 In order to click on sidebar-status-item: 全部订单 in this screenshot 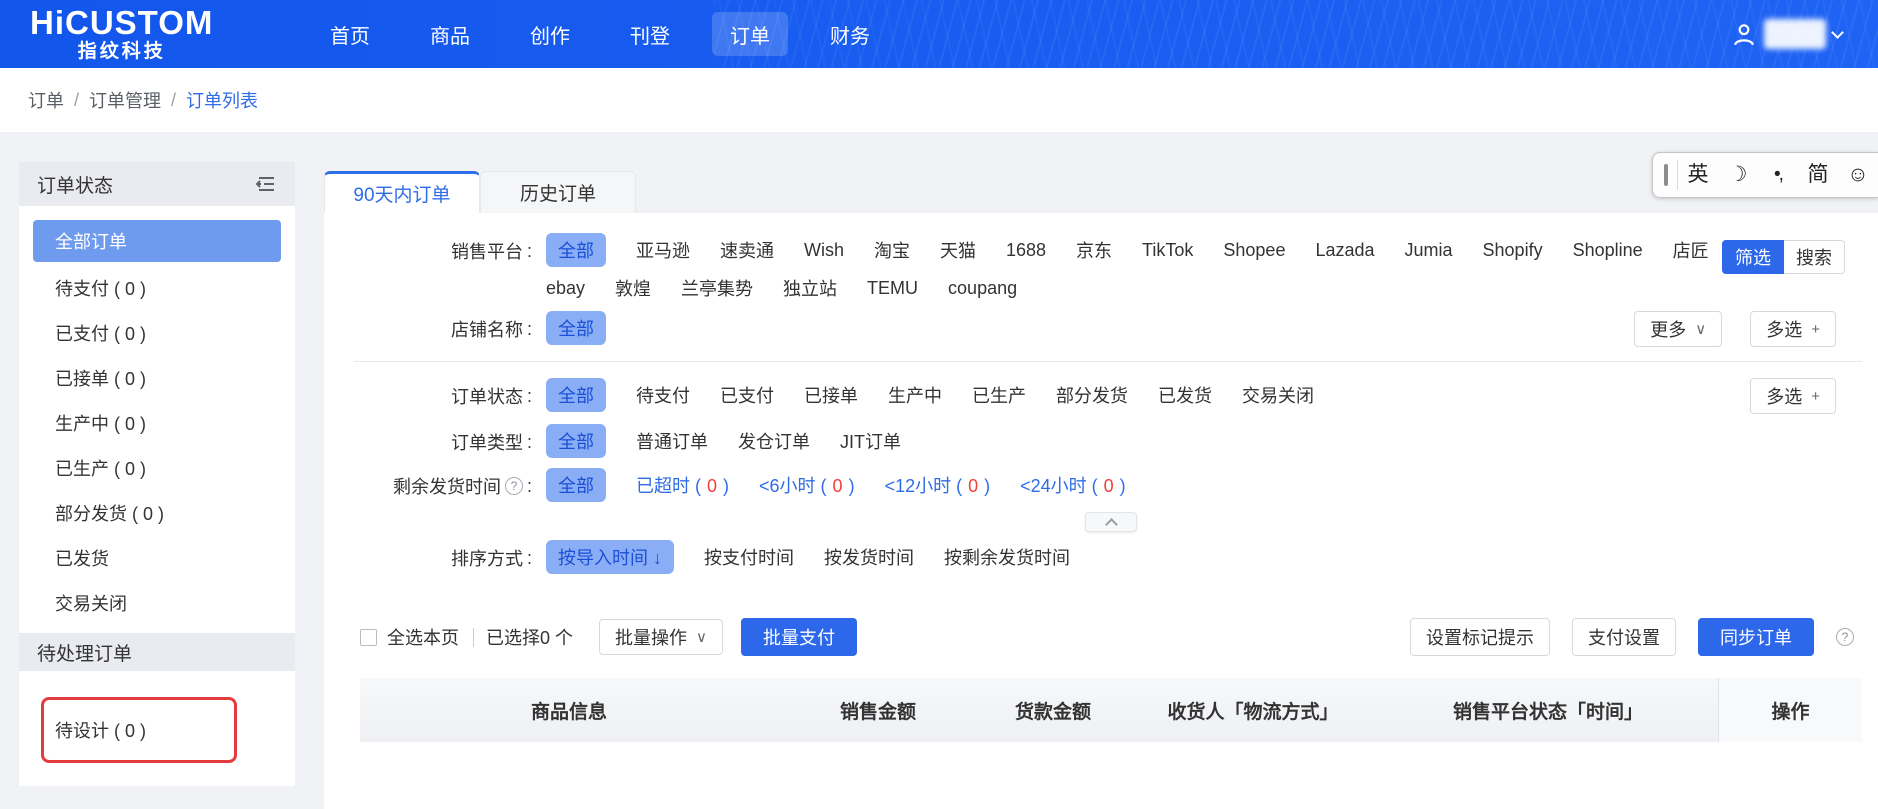, I will do `click(157, 241)`.